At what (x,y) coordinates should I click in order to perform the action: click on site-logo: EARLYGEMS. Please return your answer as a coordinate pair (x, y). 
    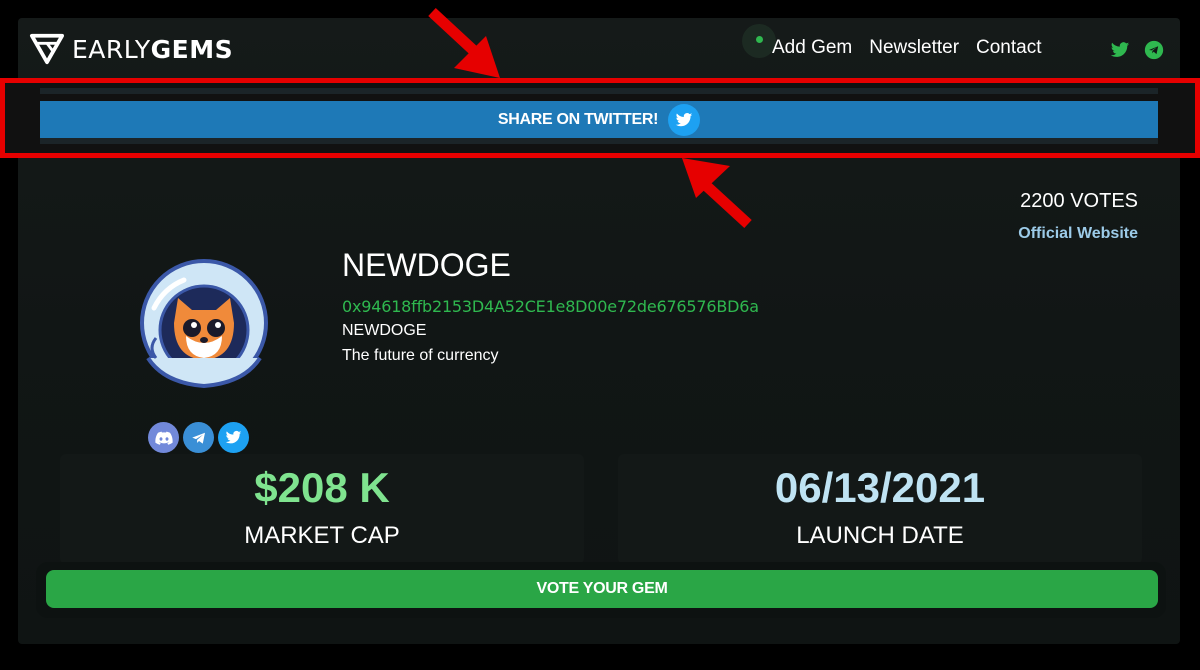
    Looking at the image, I should click on (130, 49).